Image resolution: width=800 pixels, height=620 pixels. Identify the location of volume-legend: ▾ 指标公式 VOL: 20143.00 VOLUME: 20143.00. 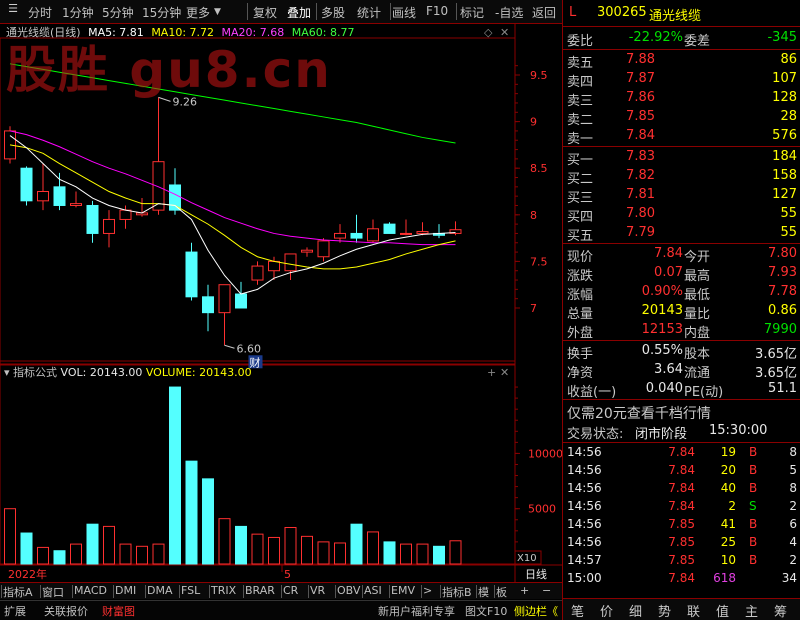
(128, 372).